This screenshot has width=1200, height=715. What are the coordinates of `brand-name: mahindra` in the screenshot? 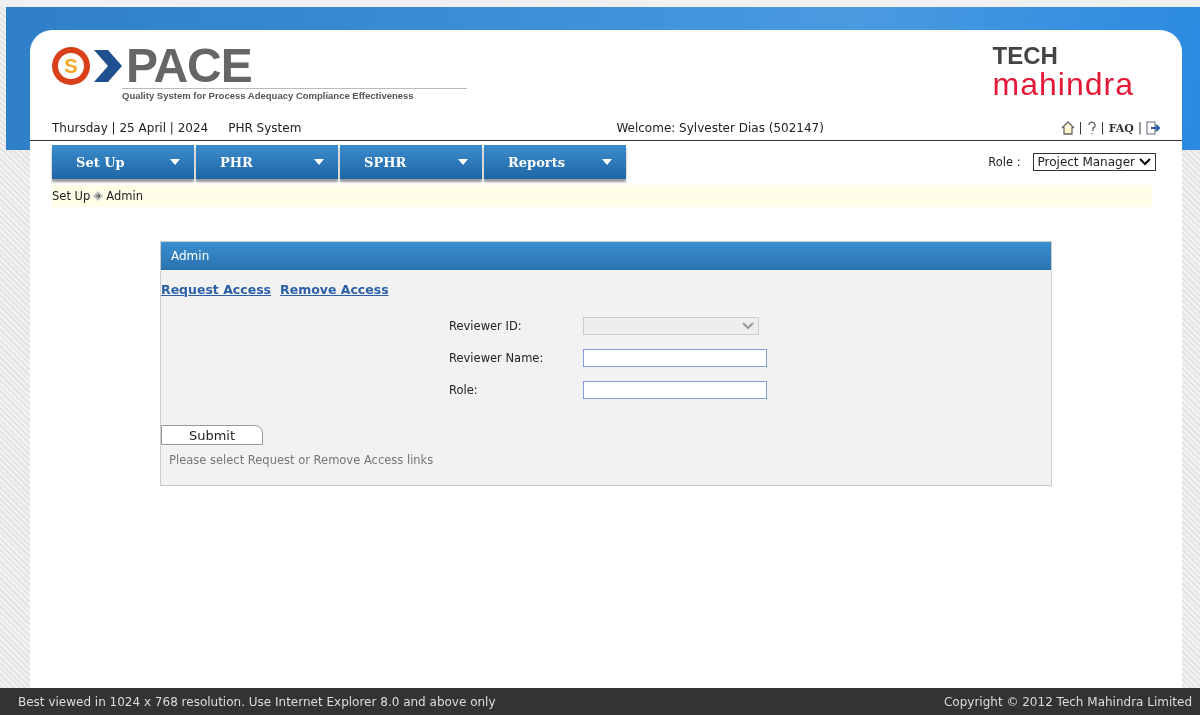 It's located at (1063, 84).